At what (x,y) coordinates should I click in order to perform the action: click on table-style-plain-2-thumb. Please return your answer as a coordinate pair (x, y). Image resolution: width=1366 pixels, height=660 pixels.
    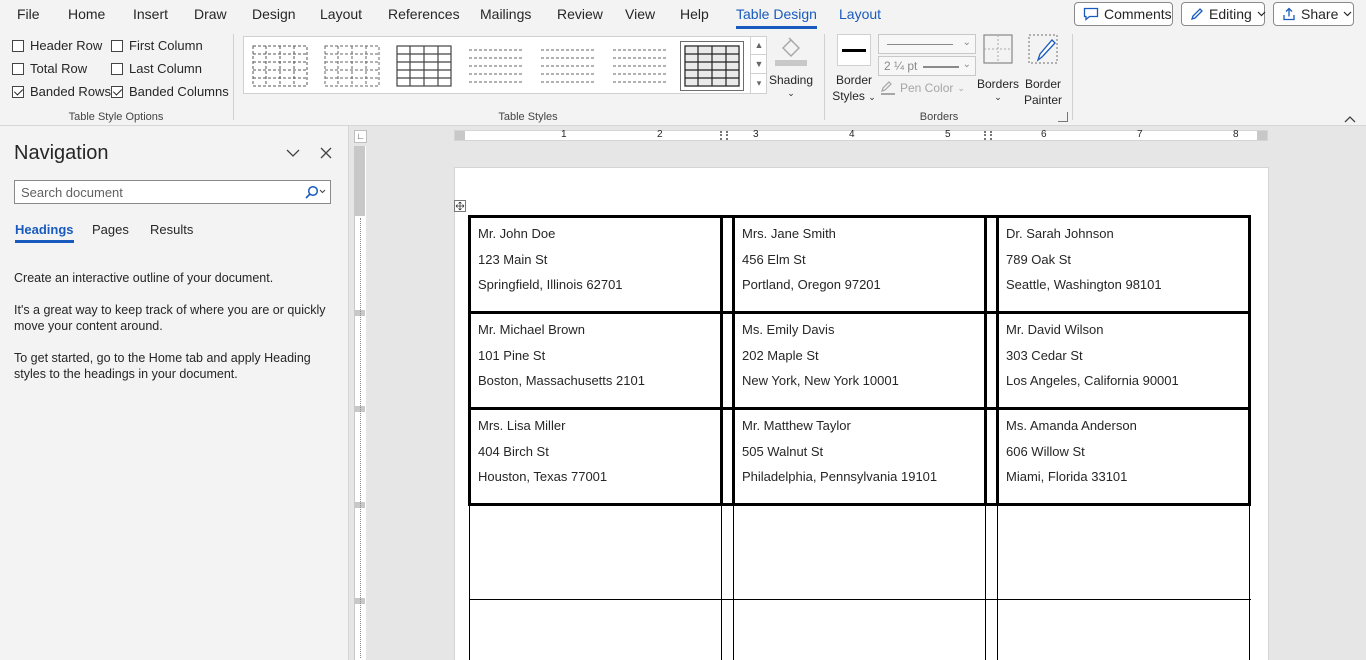
    Looking at the image, I should click on (496, 66).